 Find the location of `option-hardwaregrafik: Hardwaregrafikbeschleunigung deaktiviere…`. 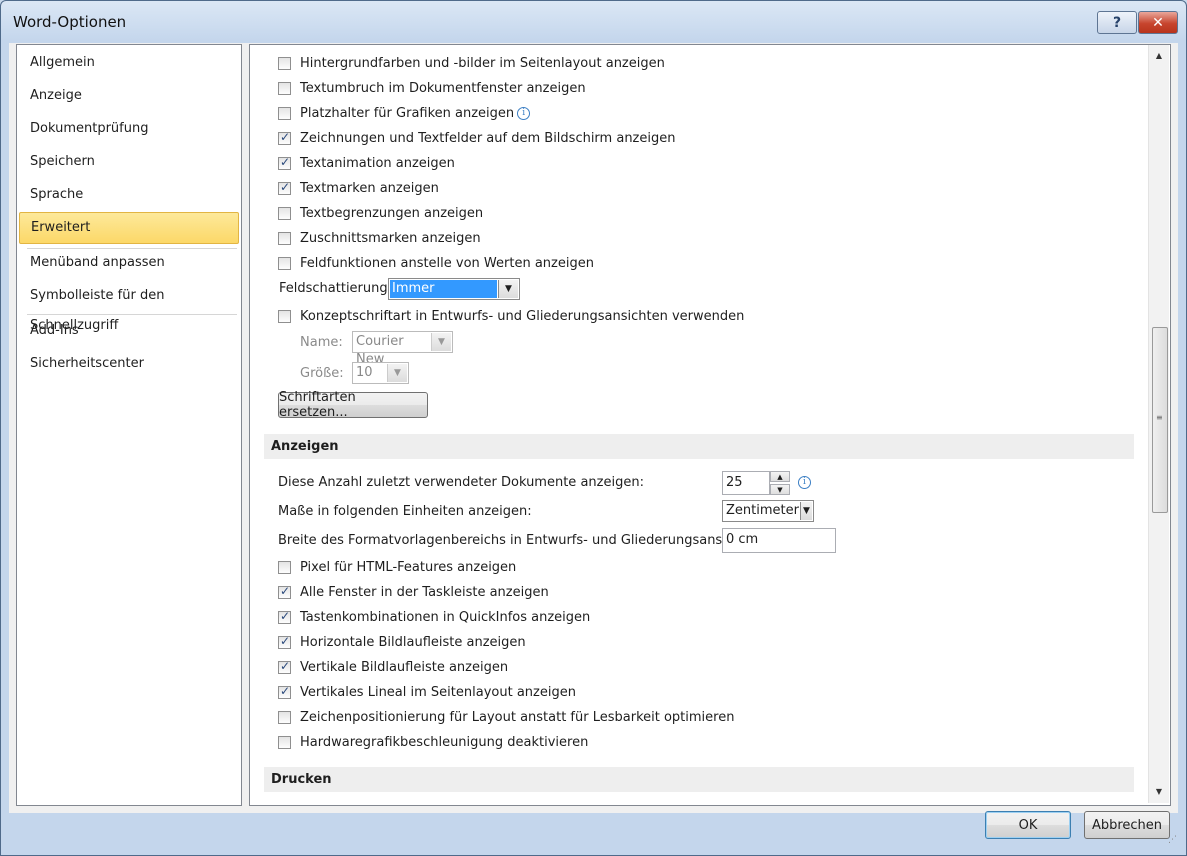

option-hardwaregrafik: Hardwaregrafikbeschleunigung deaktiviere… is located at coordinates (433, 742).